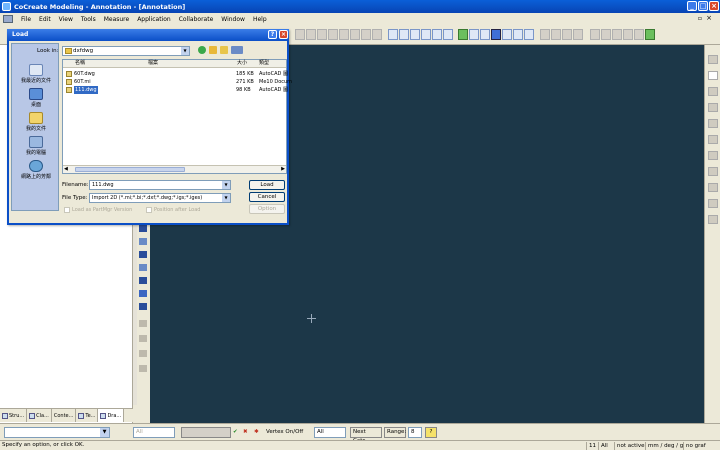 The height and width of the screenshot is (450, 720). What do you see at coordinates (235, 432) in the screenshot?
I see `check-icon: ✔` at bounding box center [235, 432].